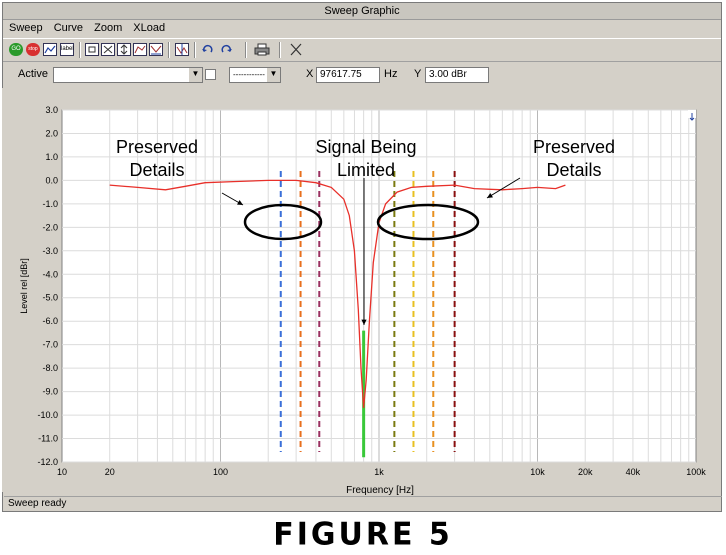 This screenshot has height=555, width=726. What do you see at coordinates (50, 368) in the screenshot?
I see `y-tick-label: -8.0` at bounding box center [50, 368].